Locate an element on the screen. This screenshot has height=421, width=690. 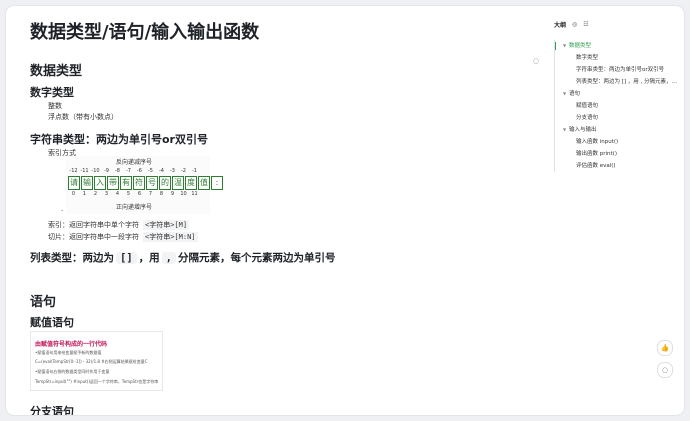
negative-index: -6 is located at coordinates (139, 171).